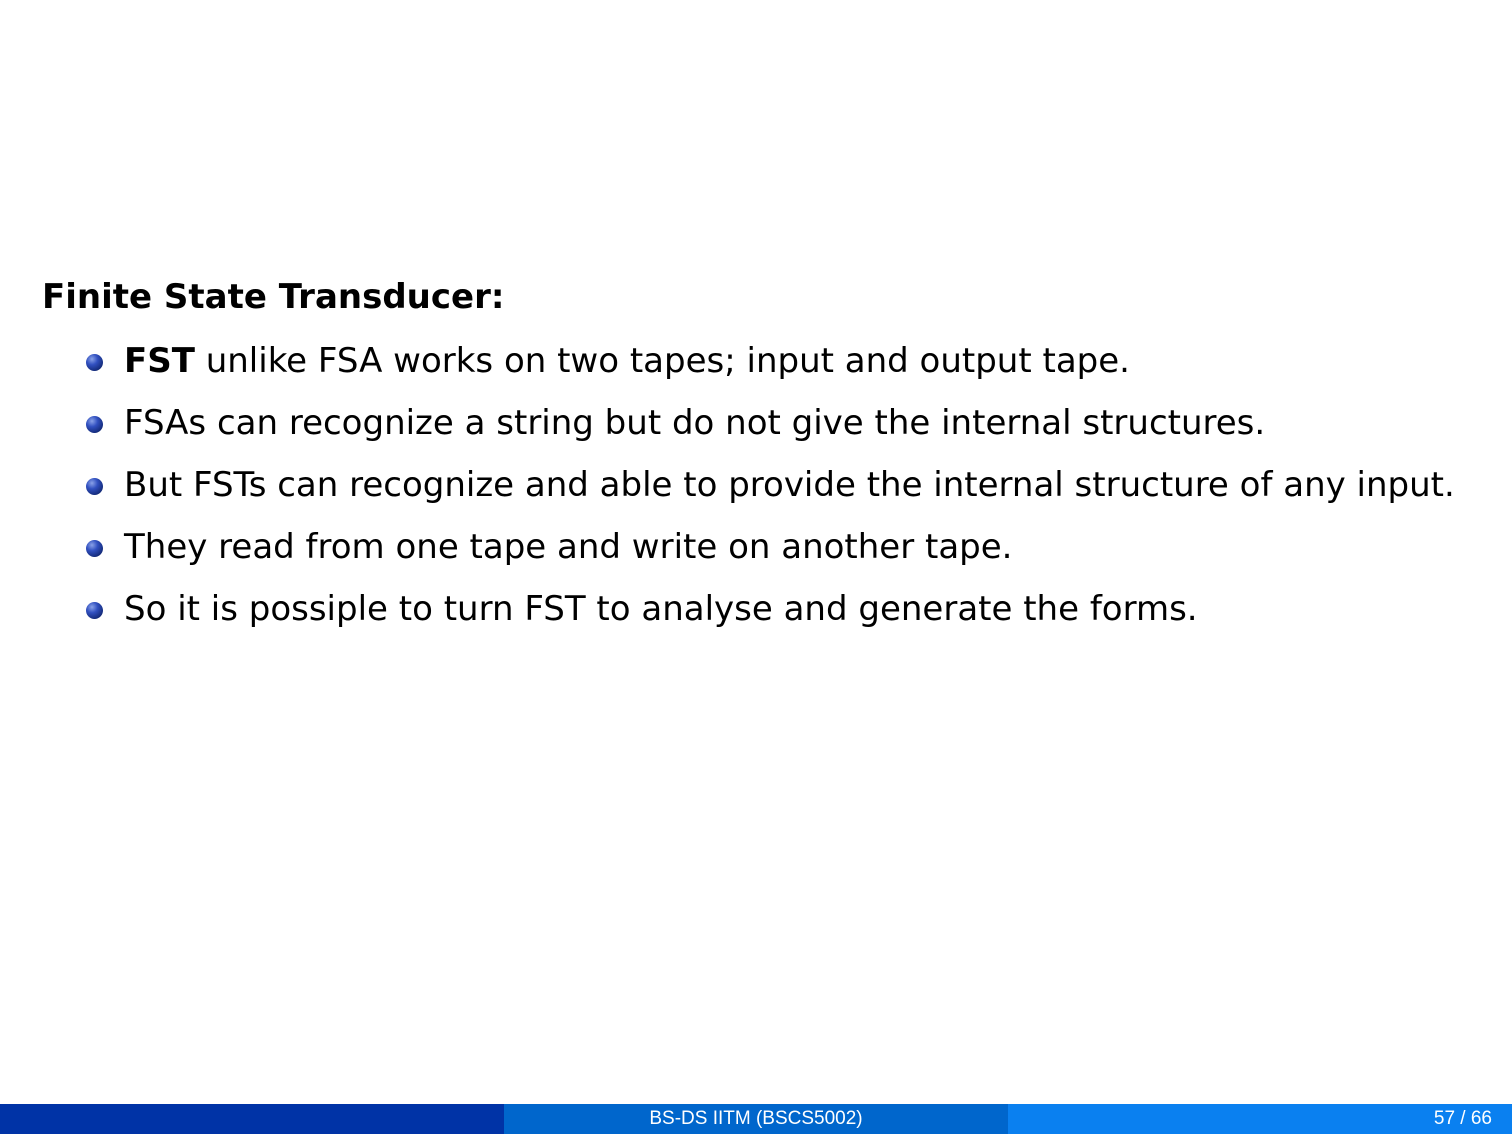  I want to click on footer-center-segment: BS-DS IITM (BSCS5002), so click(756, 1119).